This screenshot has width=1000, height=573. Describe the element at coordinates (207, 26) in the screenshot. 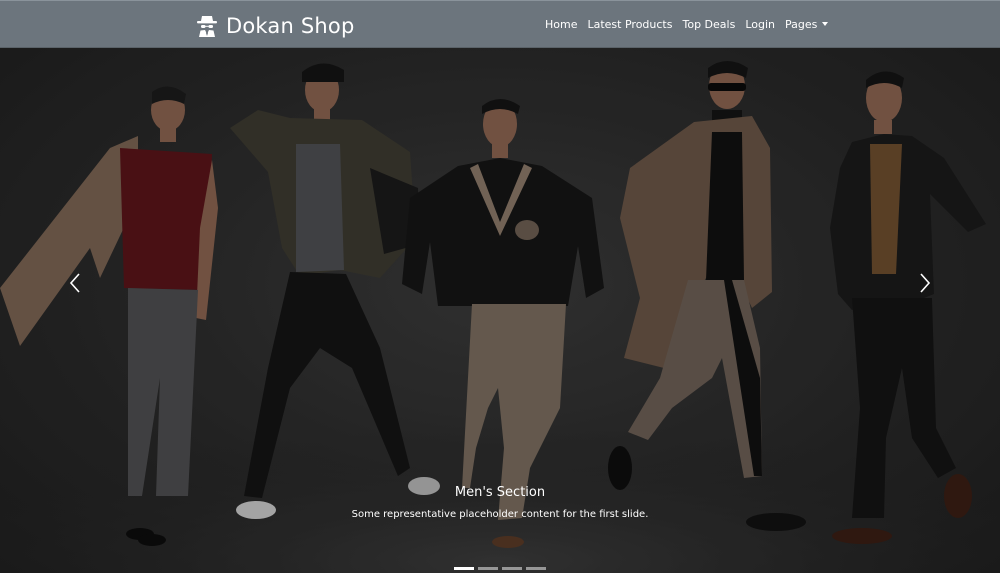

I see `detective-icon` at that location.